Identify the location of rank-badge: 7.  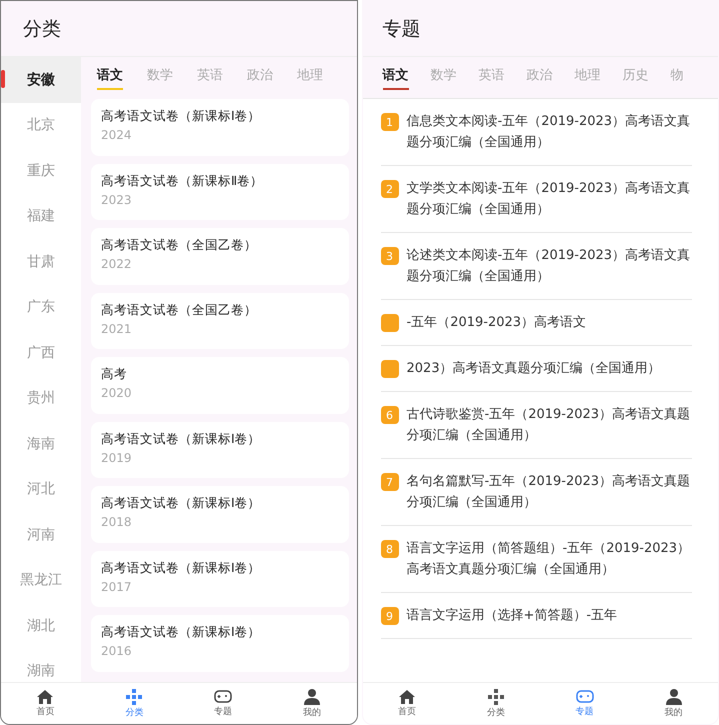
(389, 482).